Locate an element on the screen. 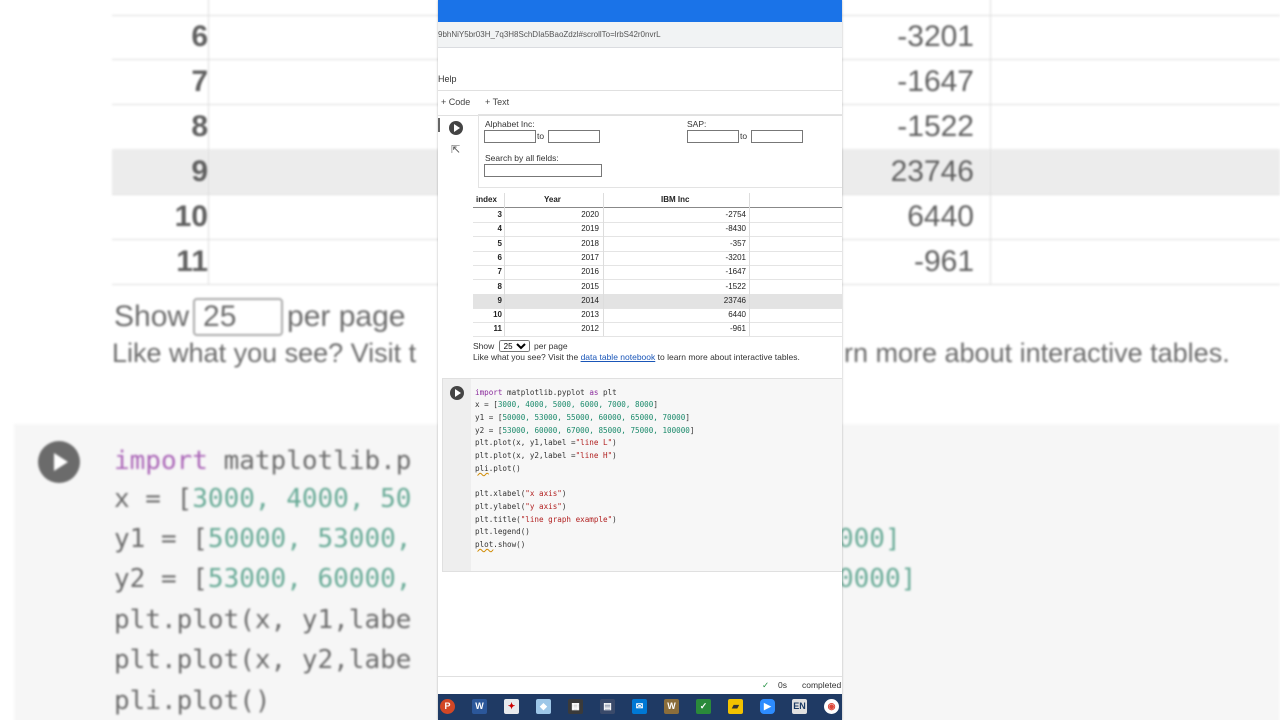 This screenshot has width=1280, height=720. cell-index: 5 is located at coordinates (499, 243).